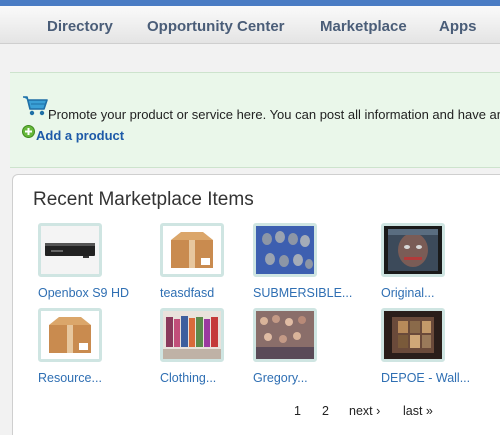  Describe the element at coordinates (418, 411) in the screenshot. I see `last-page-link: last »` at that location.